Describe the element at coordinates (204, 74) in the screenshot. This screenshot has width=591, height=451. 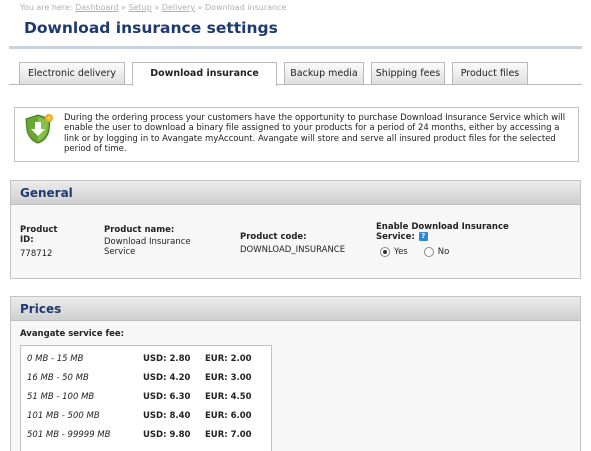
I see `tab-download-insurance: Download insurance` at that location.